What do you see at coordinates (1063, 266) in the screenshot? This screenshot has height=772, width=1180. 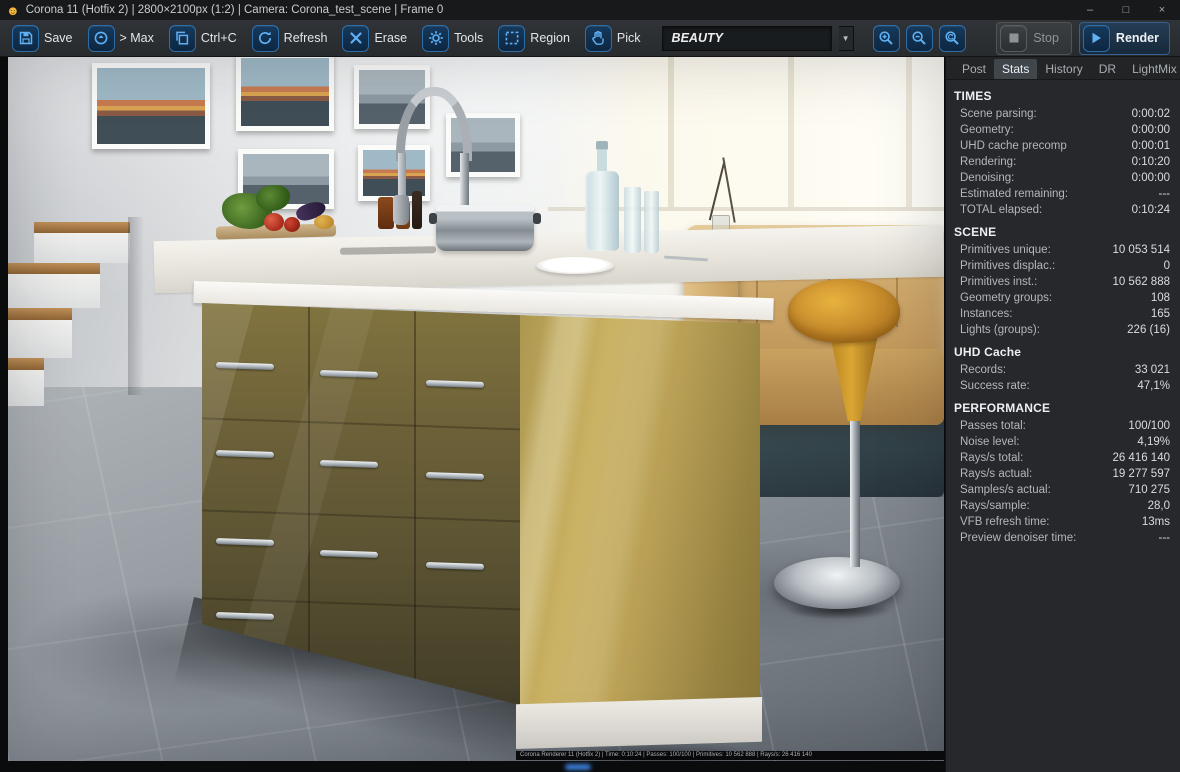 I see `stat-row: Primitives displac.: 0` at bounding box center [1063, 266].